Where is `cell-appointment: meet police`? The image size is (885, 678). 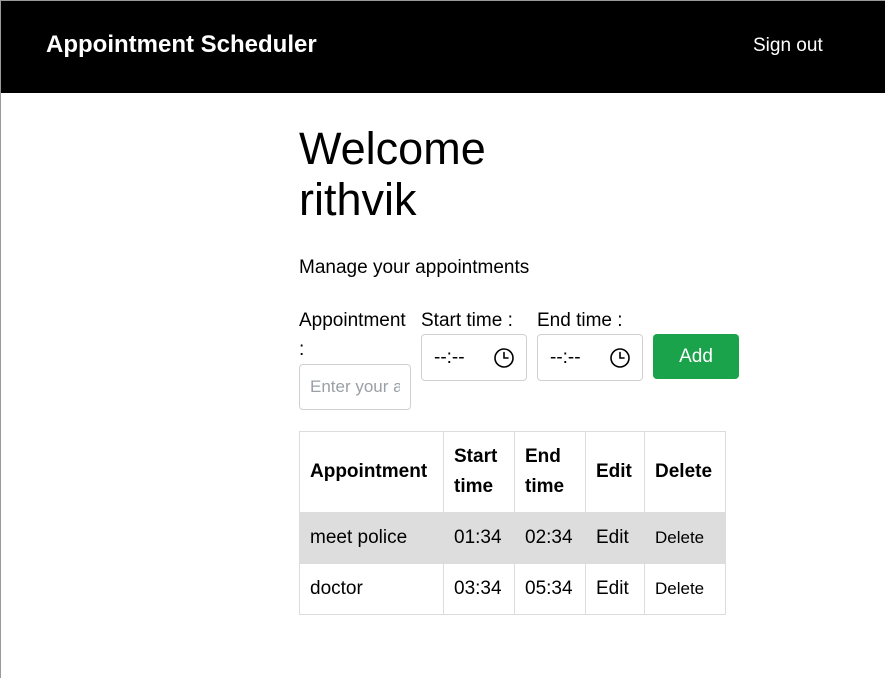
cell-appointment: meet police is located at coordinates (371, 538).